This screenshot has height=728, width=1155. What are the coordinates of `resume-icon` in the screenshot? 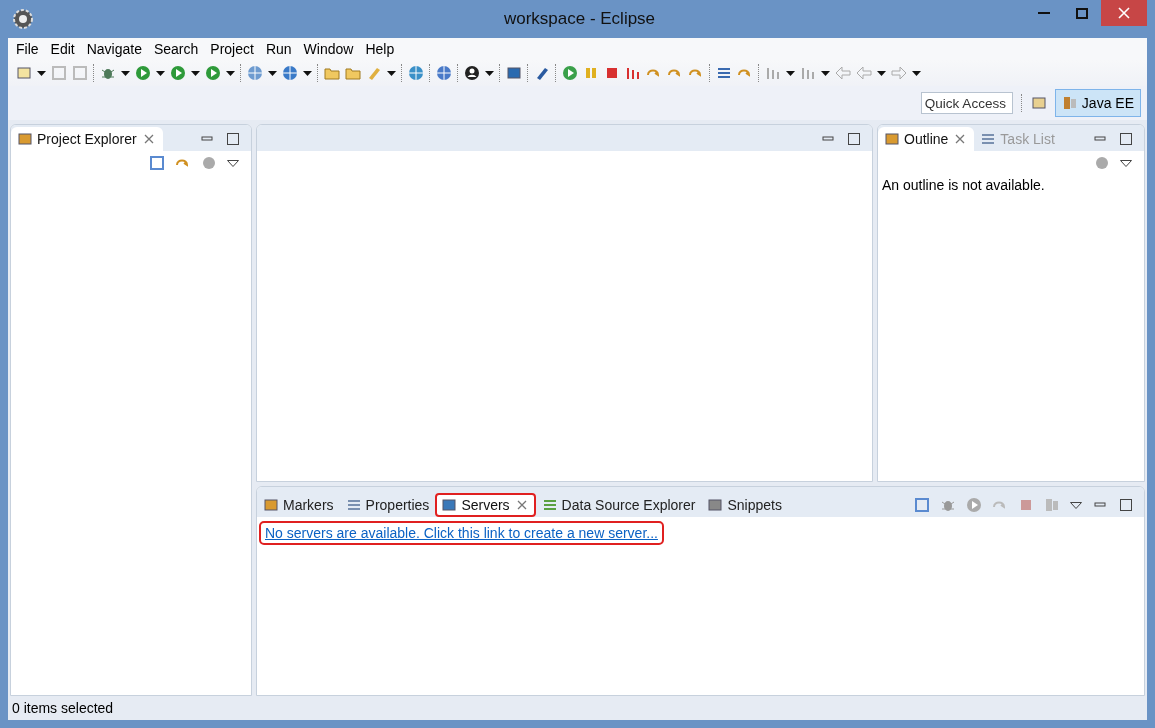 It's located at (570, 73).